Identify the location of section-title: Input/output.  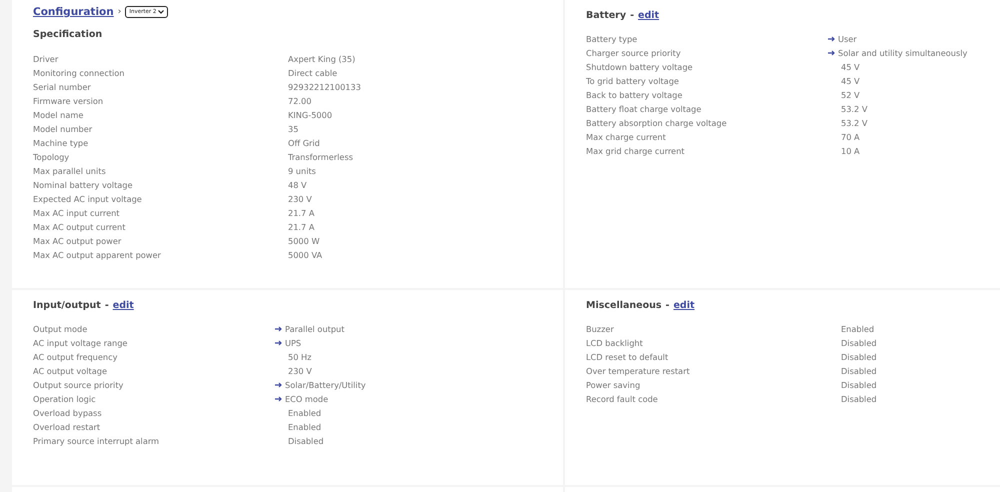
(67, 305).